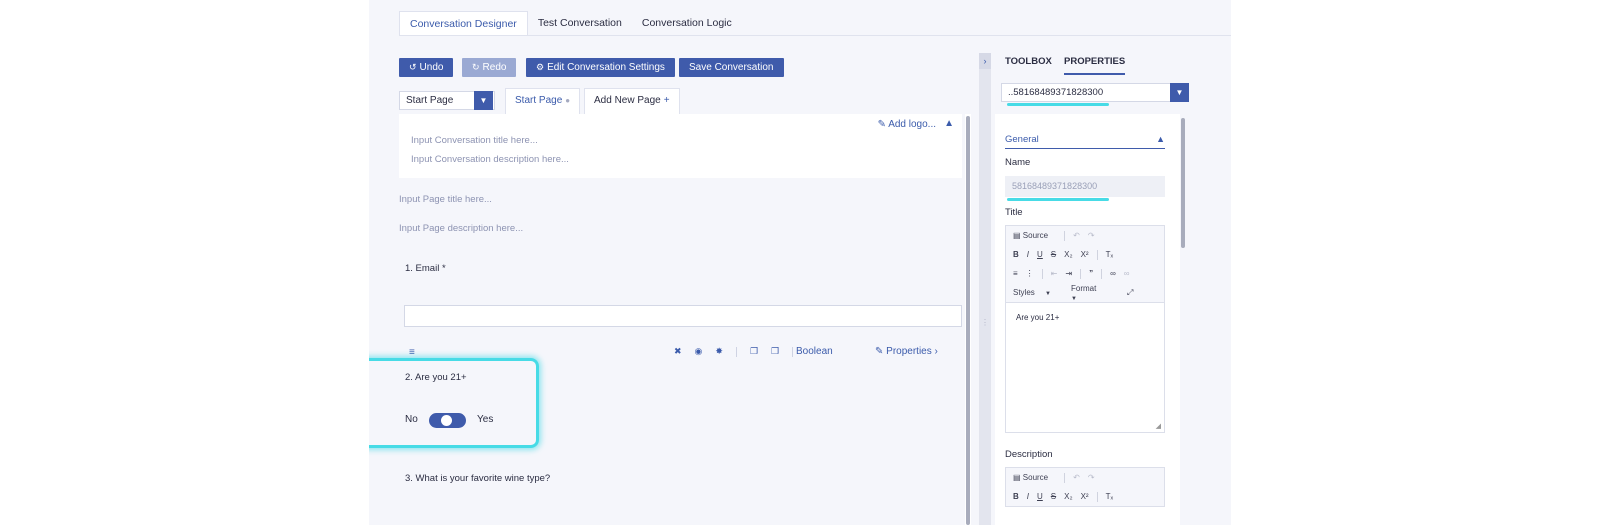 This screenshot has height=525, width=1600. I want to click on name-label: Name, so click(1018, 162).